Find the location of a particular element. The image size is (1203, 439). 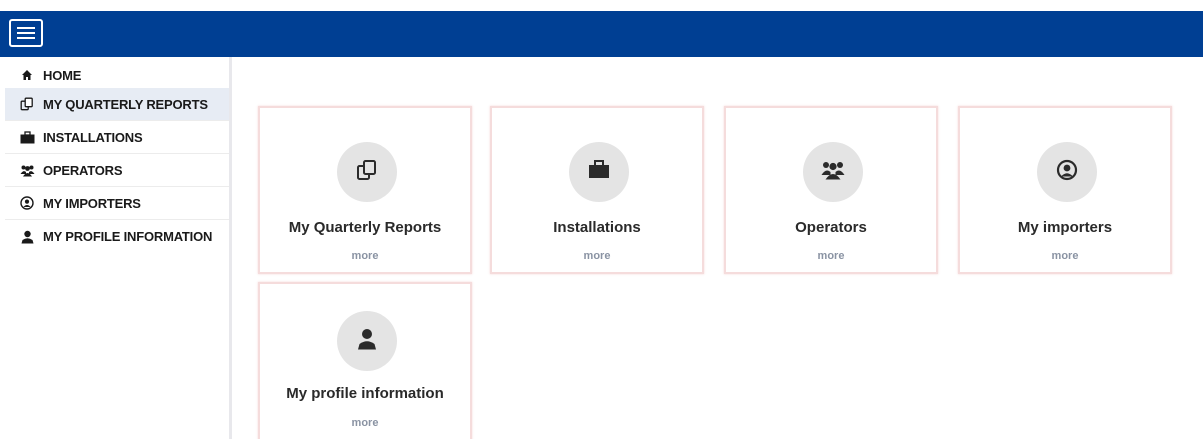

sidebar-item-my-profile-information: MY PROFILE INFORMATION is located at coordinates (117, 236).